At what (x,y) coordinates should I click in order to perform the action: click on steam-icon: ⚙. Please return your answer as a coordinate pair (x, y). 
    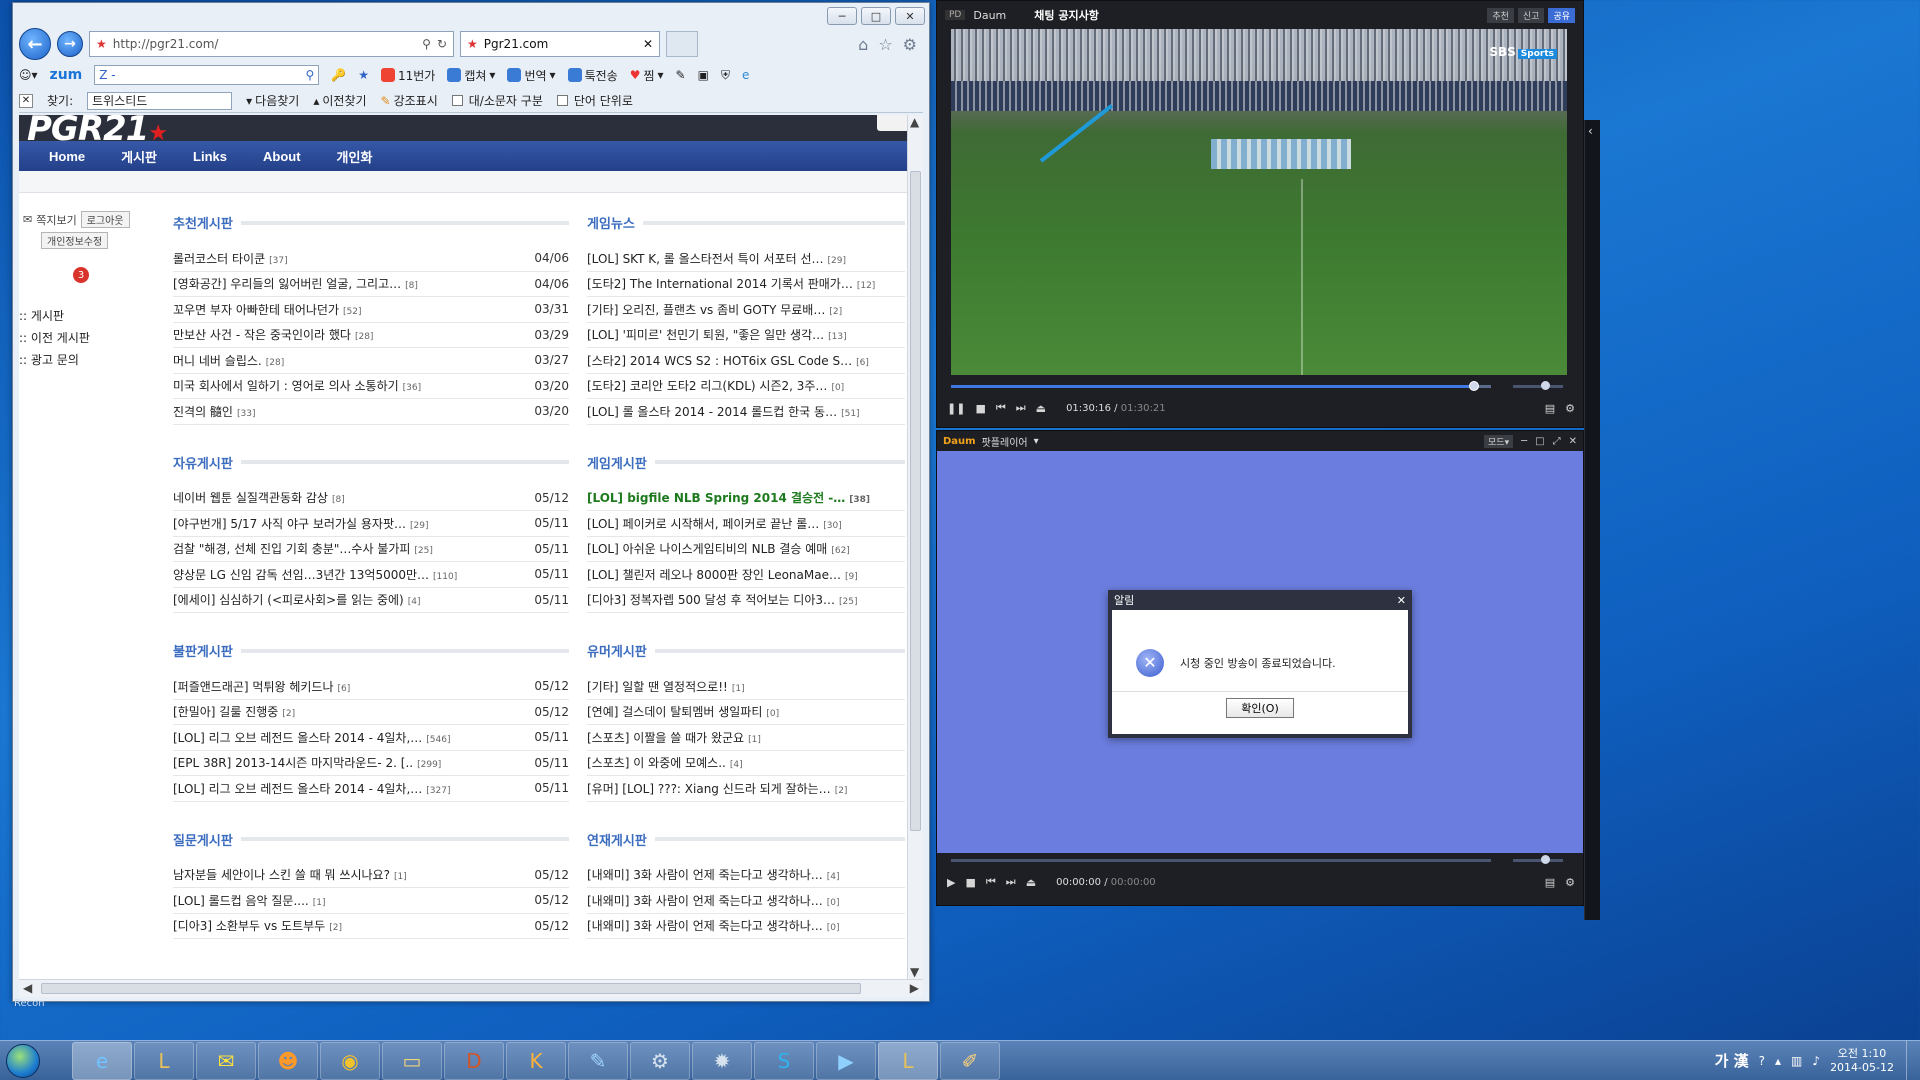
    Looking at the image, I should click on (660, 1060).